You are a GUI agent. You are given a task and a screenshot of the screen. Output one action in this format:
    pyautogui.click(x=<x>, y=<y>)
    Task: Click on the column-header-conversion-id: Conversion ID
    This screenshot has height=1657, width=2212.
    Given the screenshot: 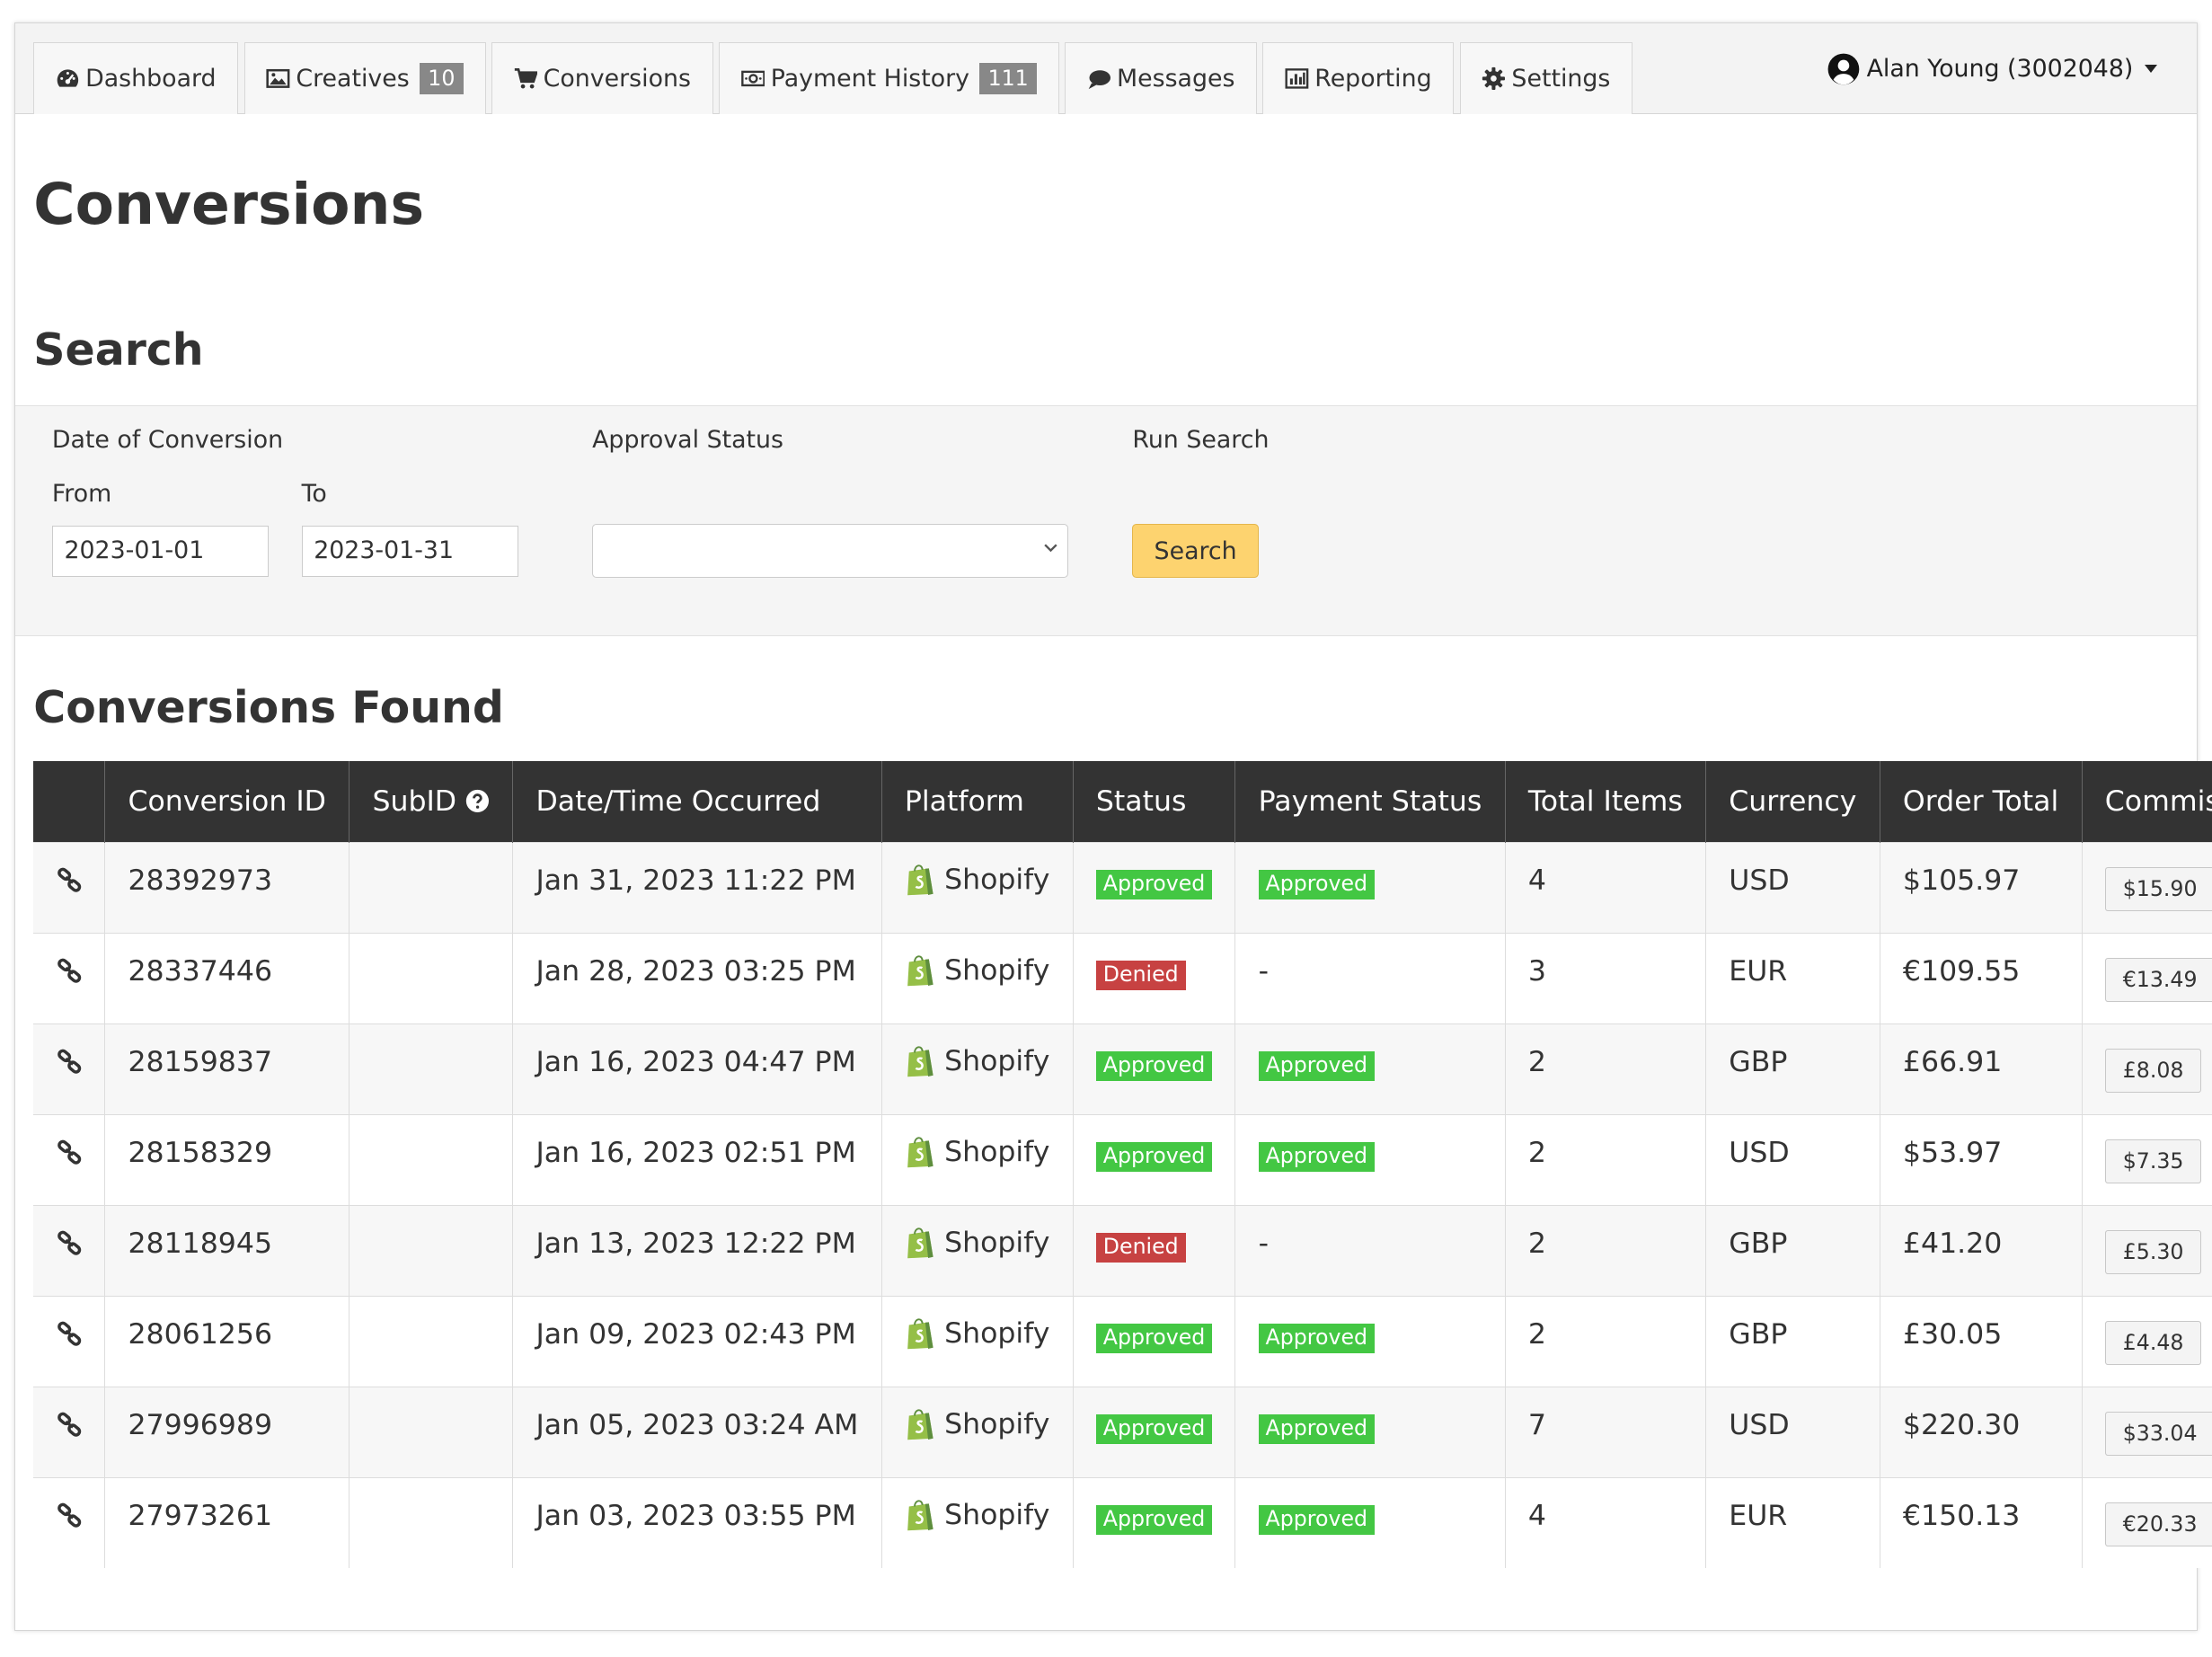 What is the action you would take?
    pyautogui.click(x=227, y=802)
    